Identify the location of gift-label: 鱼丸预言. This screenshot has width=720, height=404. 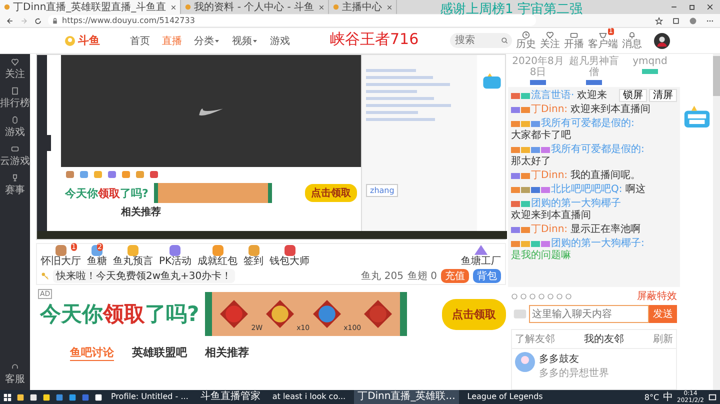
(133, 262).